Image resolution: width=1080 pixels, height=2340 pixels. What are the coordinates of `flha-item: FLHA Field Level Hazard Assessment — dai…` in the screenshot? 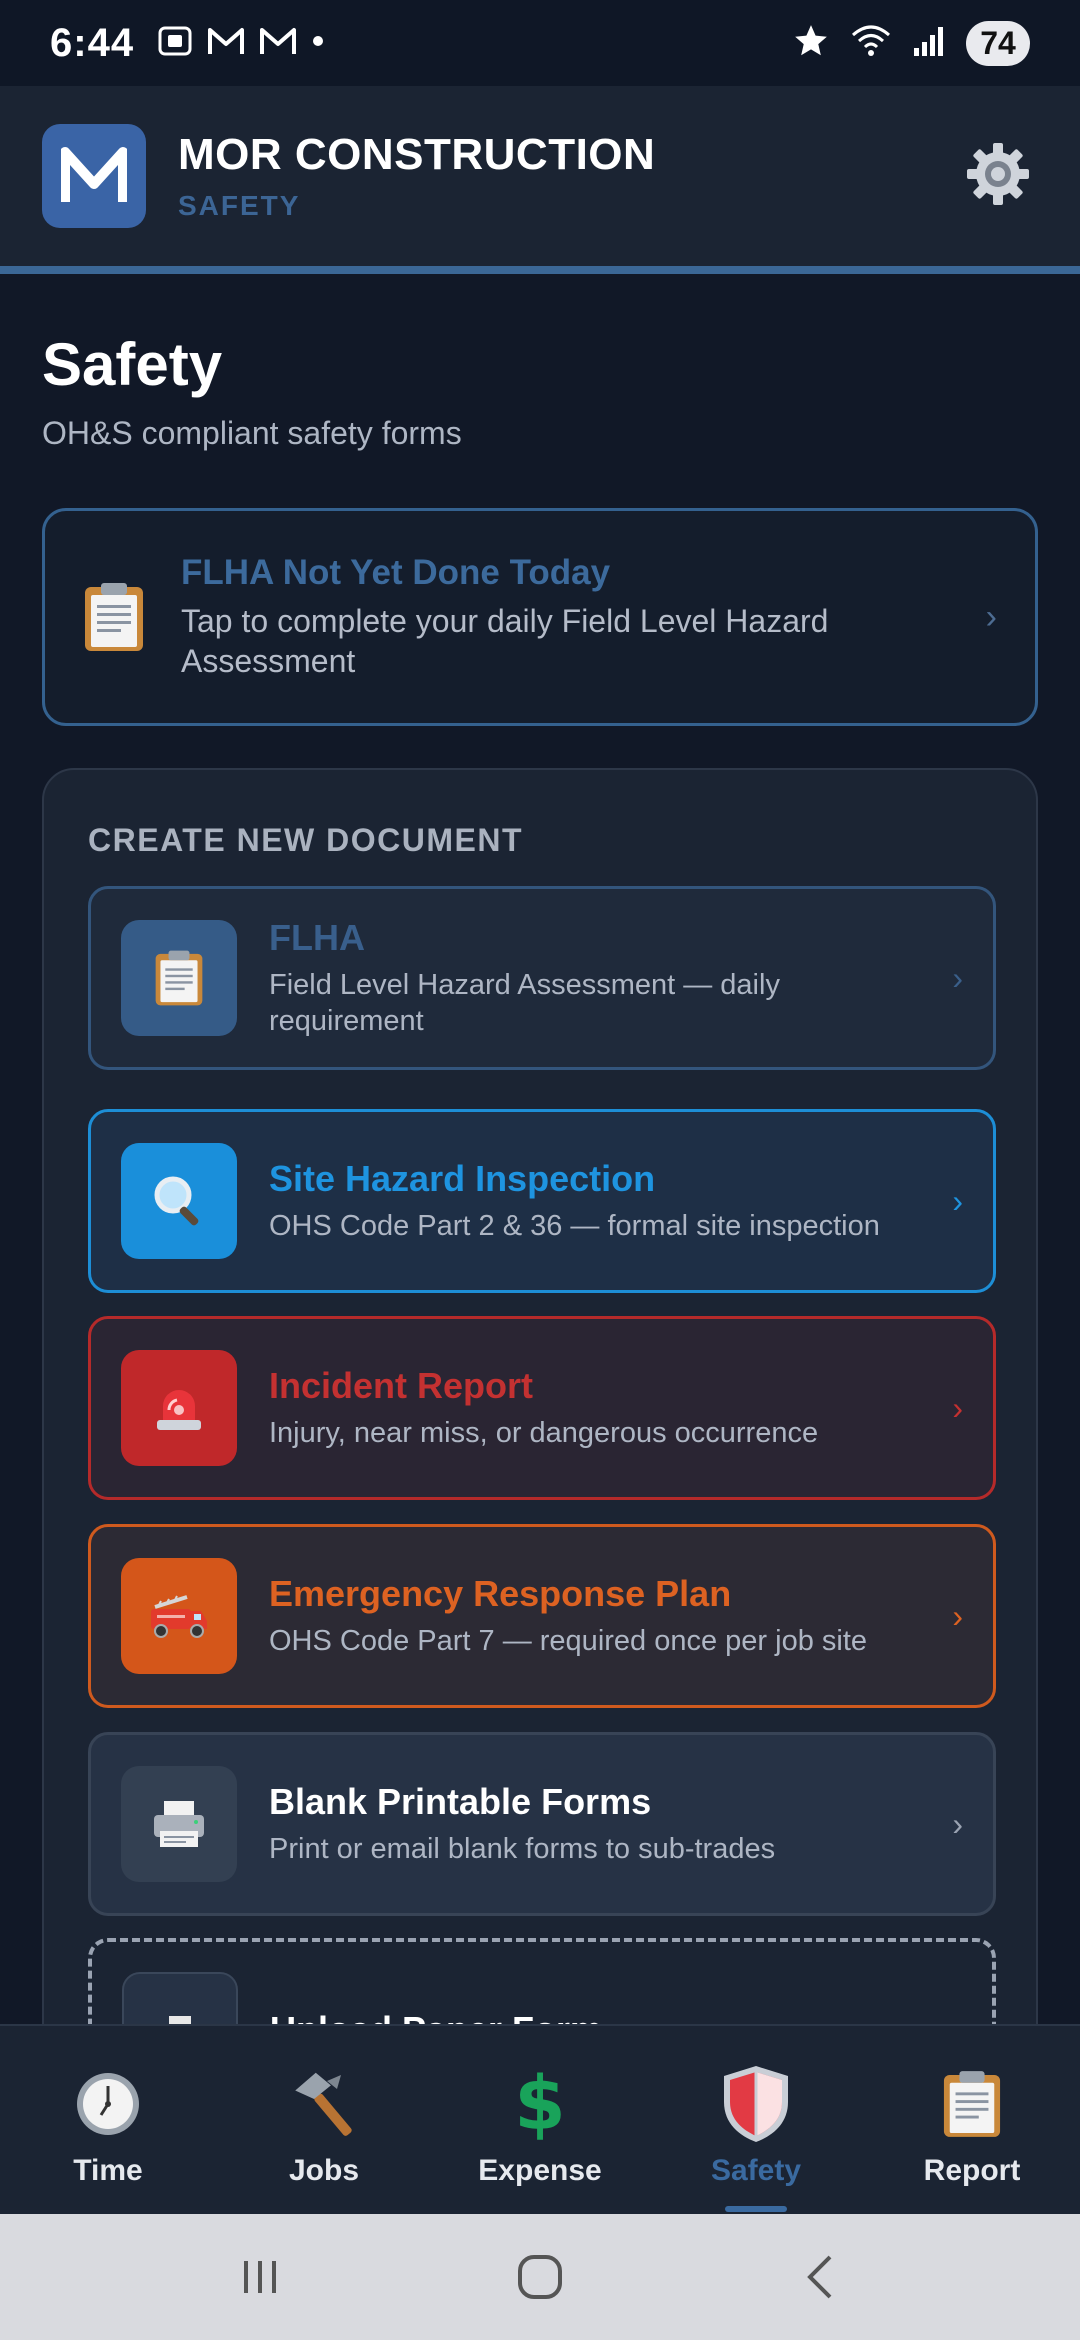 It's located at (542, 978).